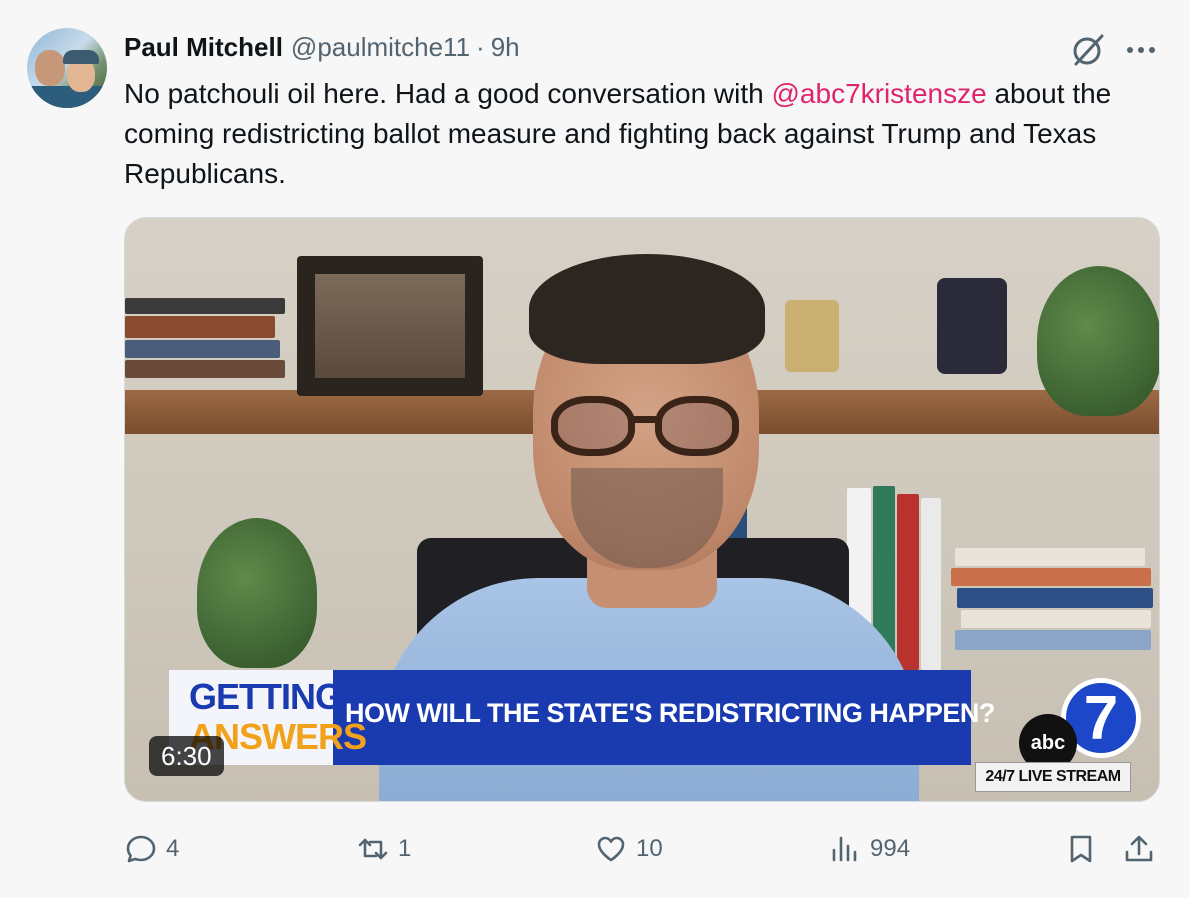 Image resolution: width=1190 pixels, height=898 pixels. What do you see at coordinates (266, 696) in the screenshot?
I see `getting-text: GETTING` at bounding box center [266, 696].